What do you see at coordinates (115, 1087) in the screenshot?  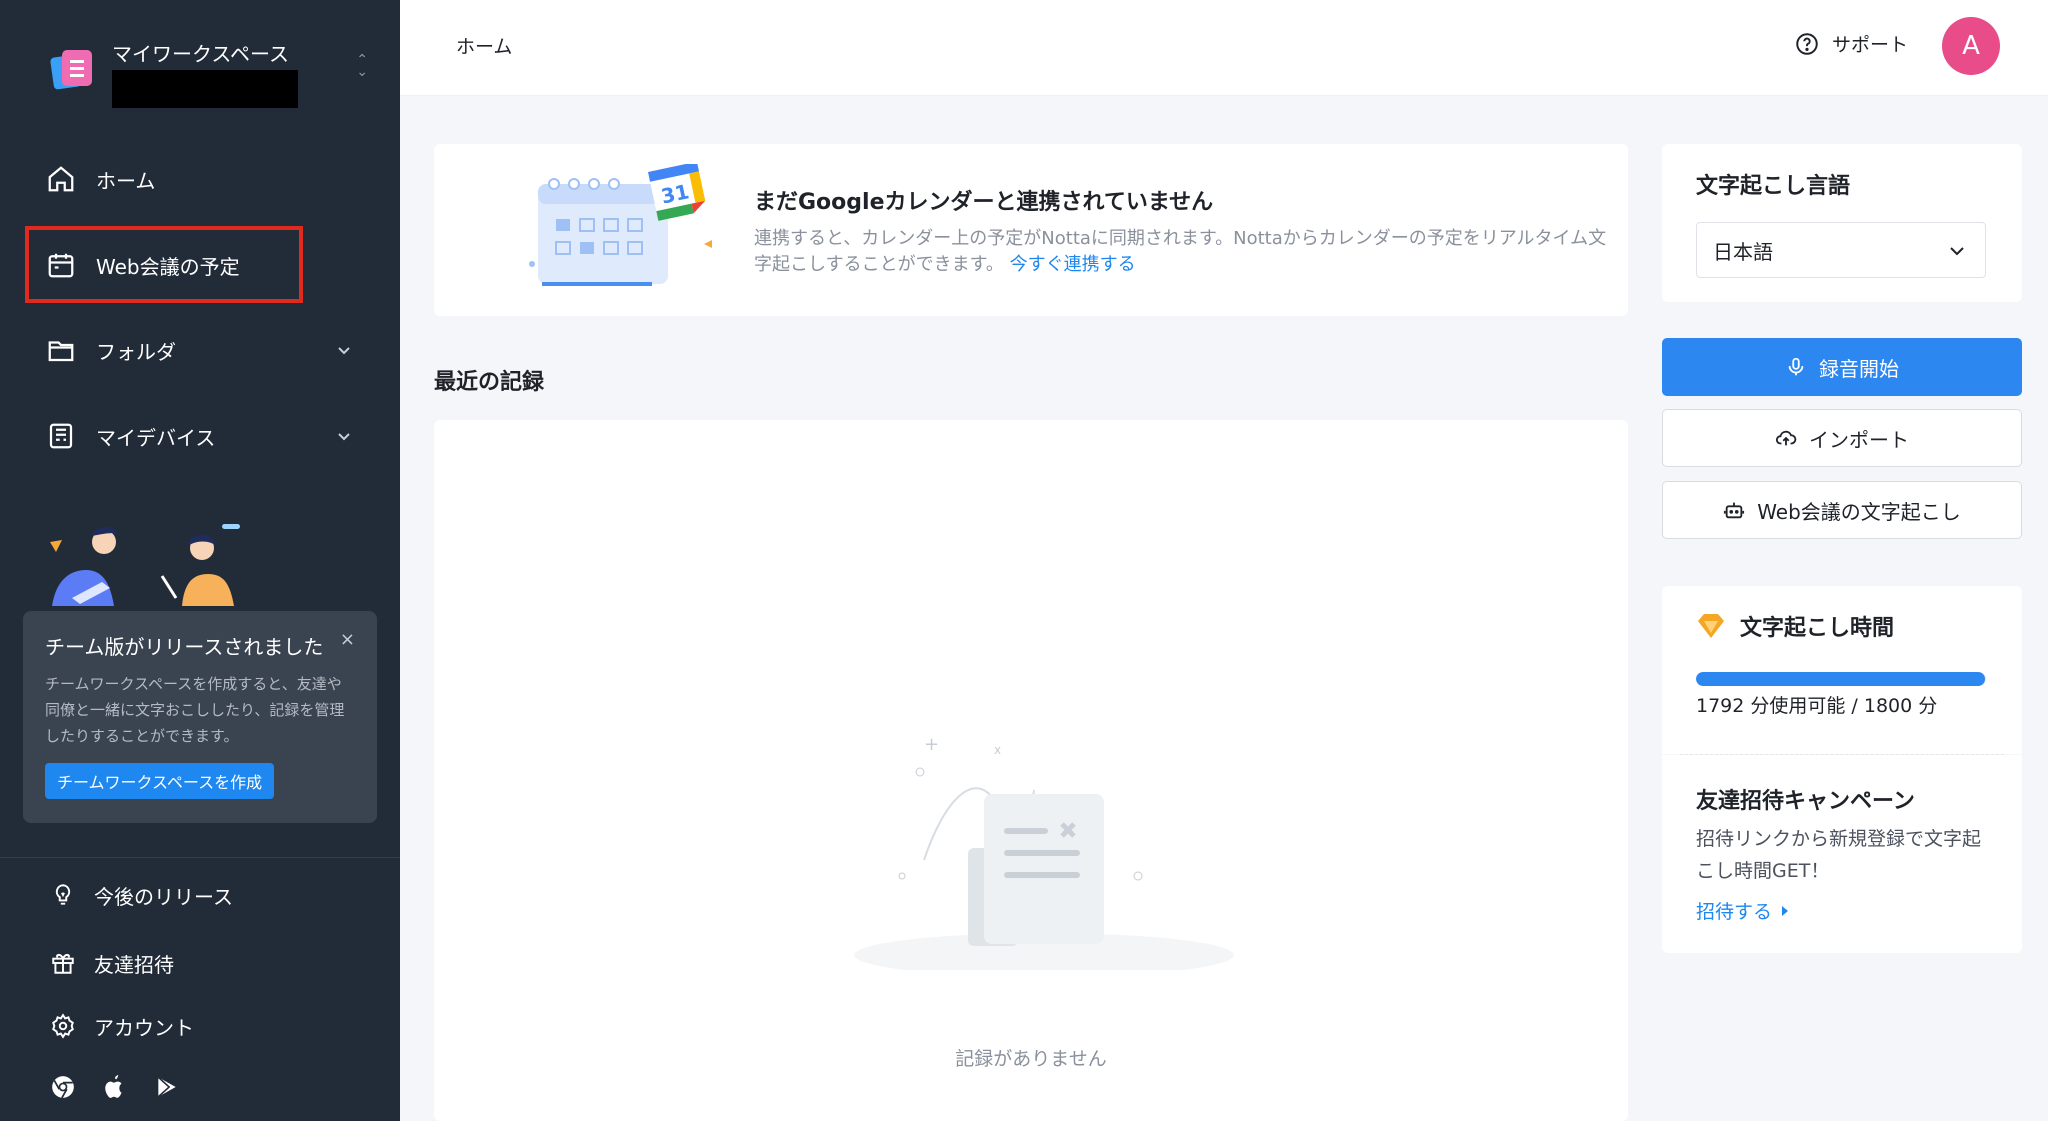 I see `apple-icon` at bounding box center [115, 1087].